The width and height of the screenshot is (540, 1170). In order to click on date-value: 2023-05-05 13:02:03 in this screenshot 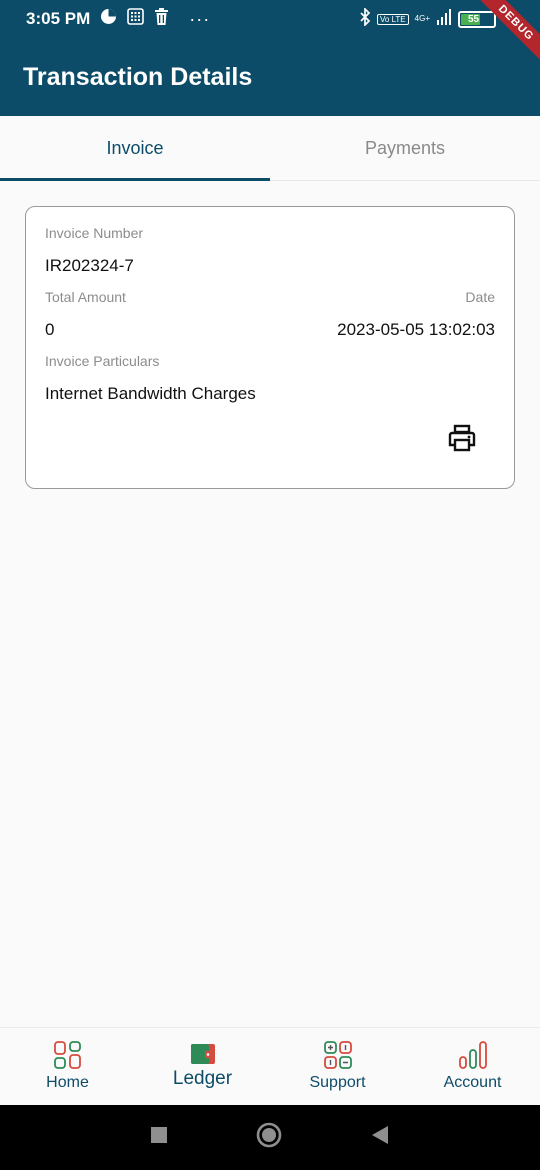, I will do `click(416, 329)`.